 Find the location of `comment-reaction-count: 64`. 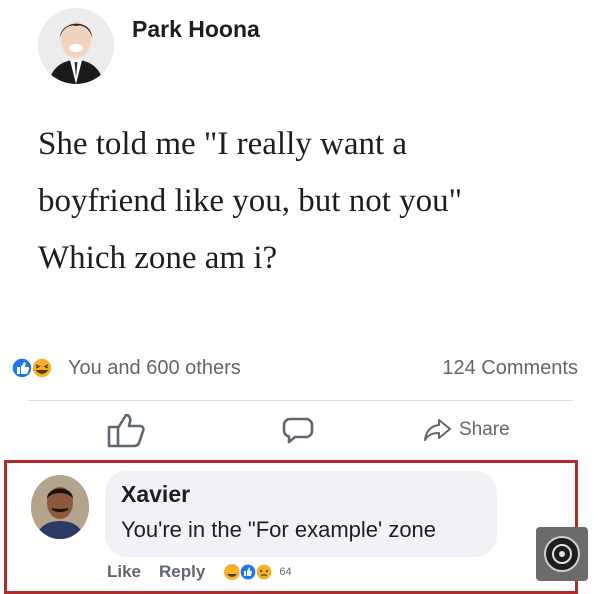

comment-reaction-count: 64 is located at coordinates (285, 572).